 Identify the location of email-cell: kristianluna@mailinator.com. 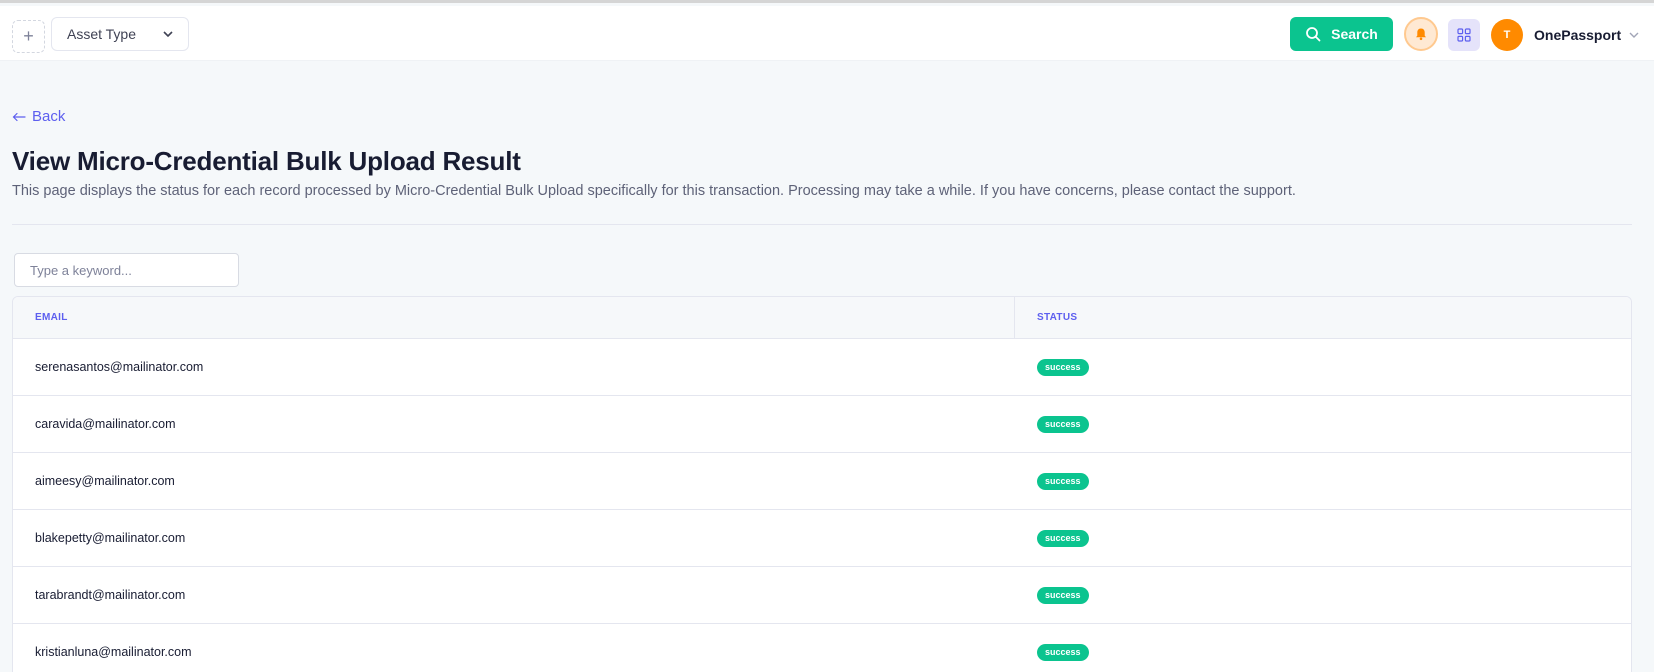
(113, 652).